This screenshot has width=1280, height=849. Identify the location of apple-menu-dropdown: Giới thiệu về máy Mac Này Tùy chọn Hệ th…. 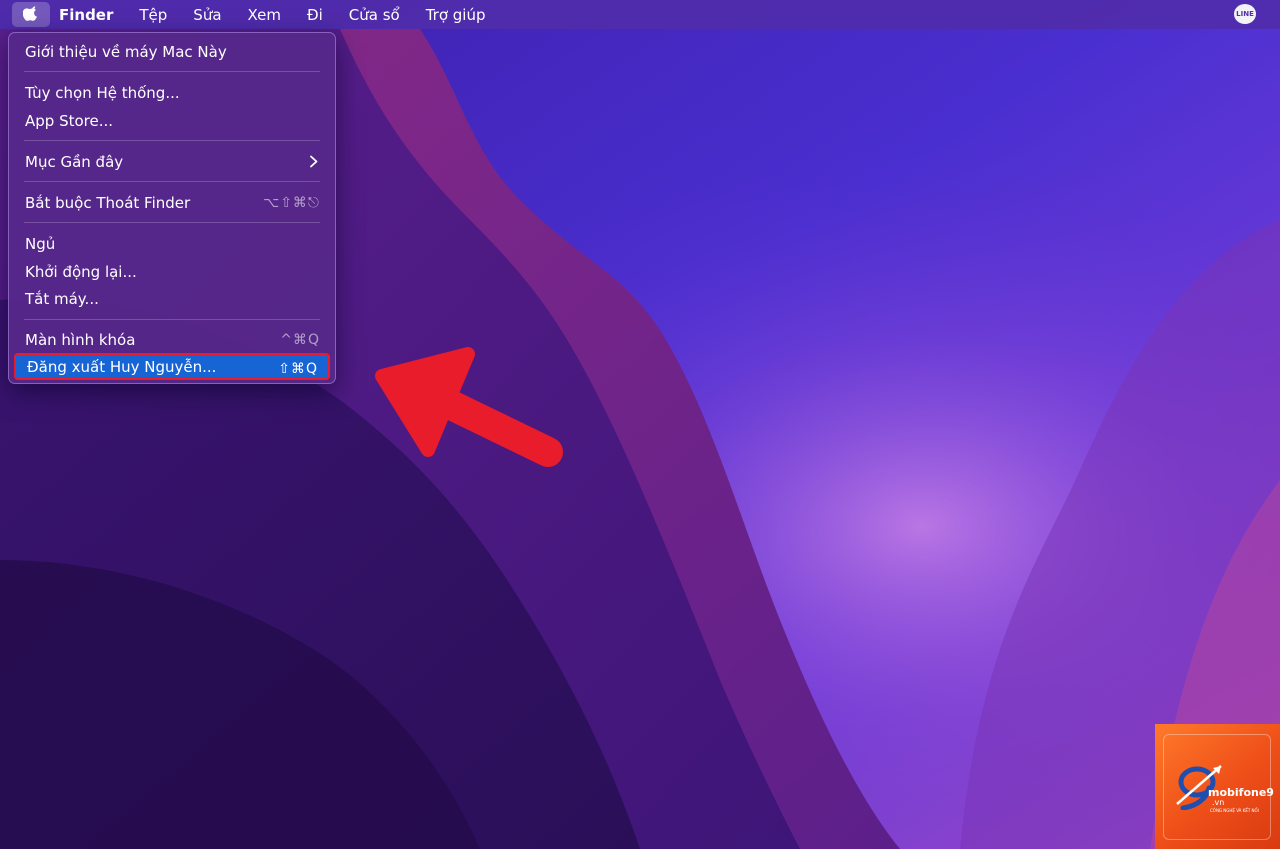
(172, 208).